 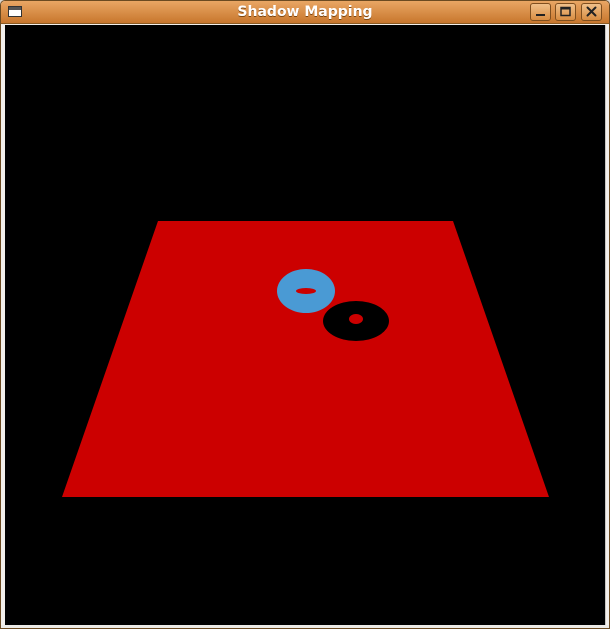 What do you see at coordinates (540, 12) in the screenshot?
I see `minimize-button` at bounding box center [540, 12].